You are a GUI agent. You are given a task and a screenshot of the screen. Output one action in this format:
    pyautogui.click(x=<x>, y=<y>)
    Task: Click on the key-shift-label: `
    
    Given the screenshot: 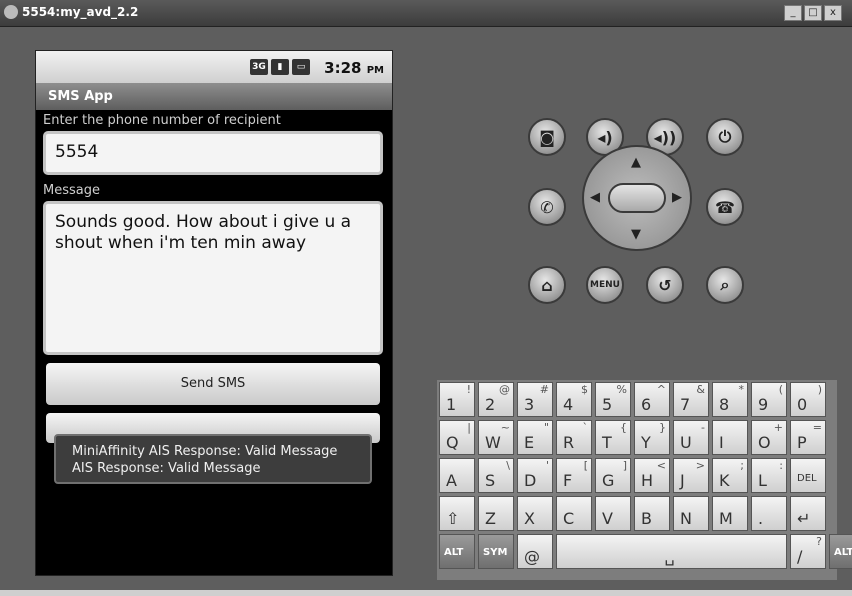 What is the action you would take?
    pyautogui.click(x=585, y=427)
    